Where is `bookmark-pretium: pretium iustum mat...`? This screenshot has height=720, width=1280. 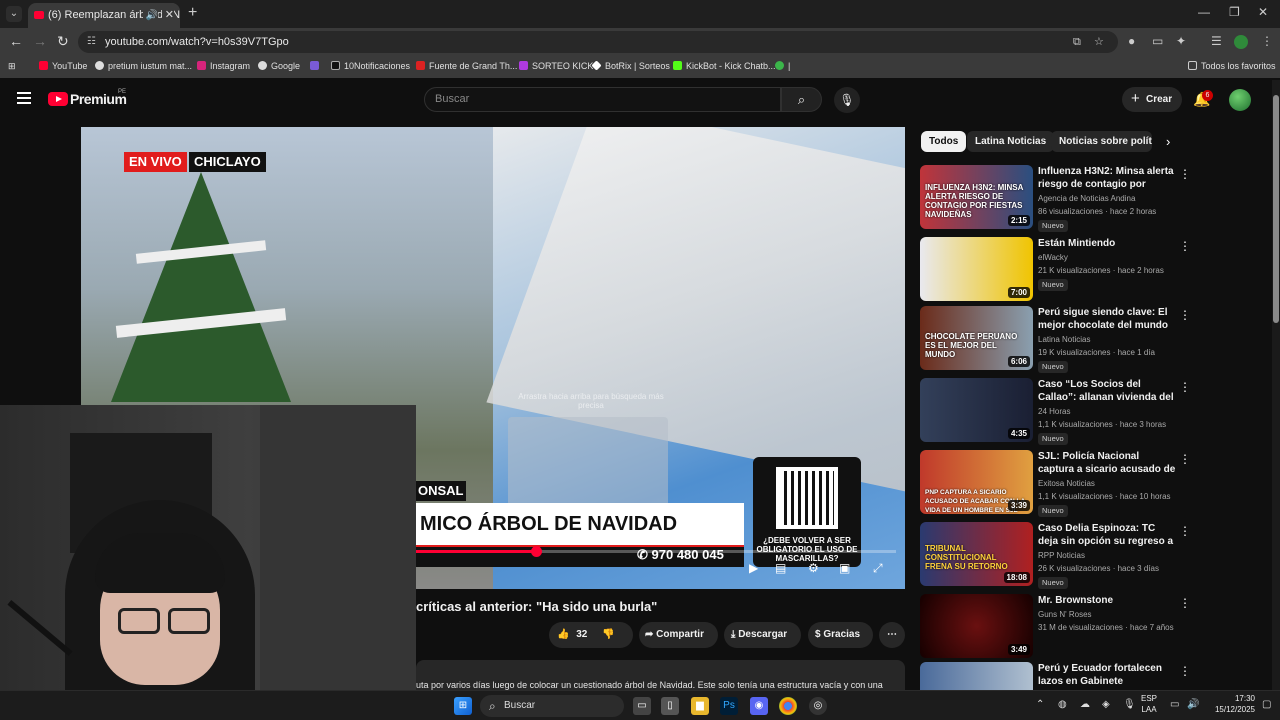
bookmark-pretium: pretium iustum mat... is located at coordinates (143, 66).